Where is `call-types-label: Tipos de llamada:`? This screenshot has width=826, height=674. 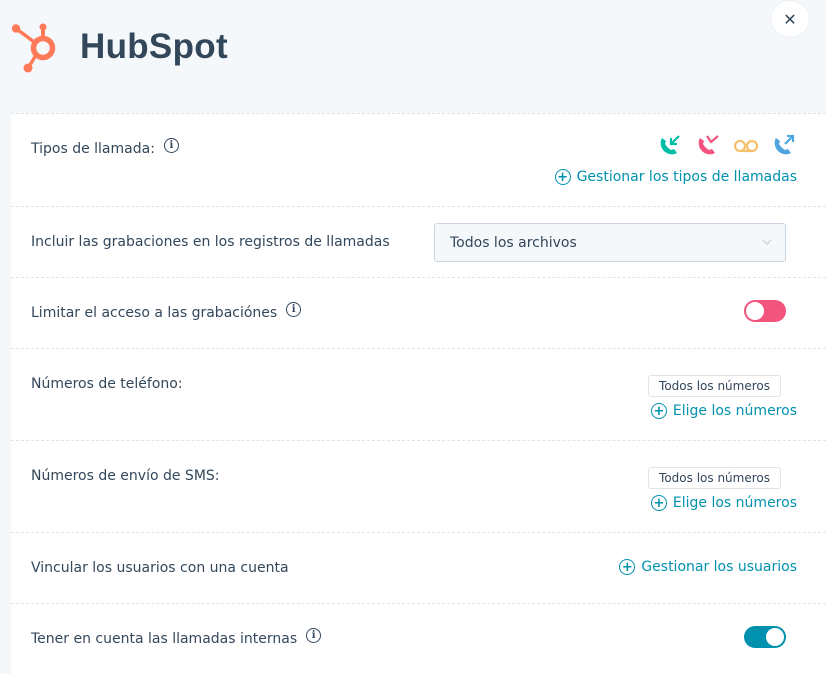 call-types-label: Tipos de llamada: is located at coordinates (93, 149).